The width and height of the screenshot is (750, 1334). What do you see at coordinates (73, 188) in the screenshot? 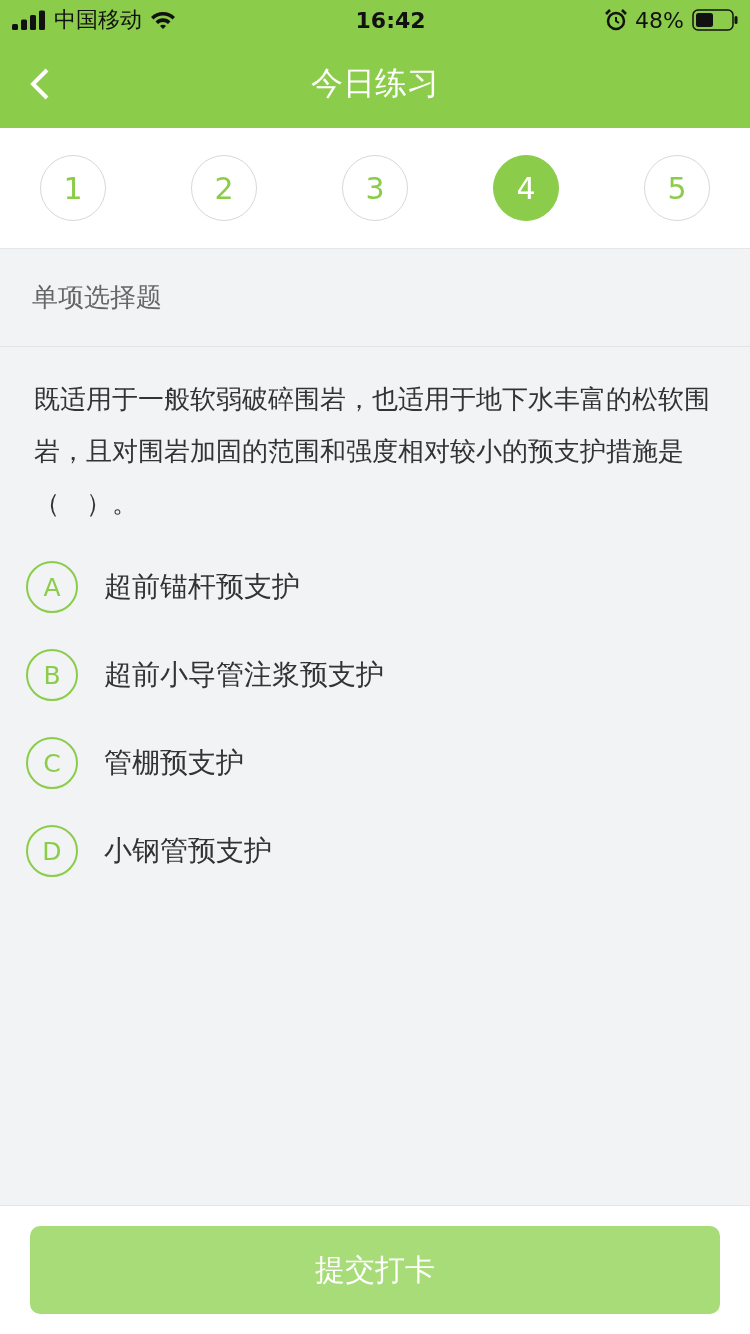
I see `question-number-tab: 1` at bounding box center [73, 188].